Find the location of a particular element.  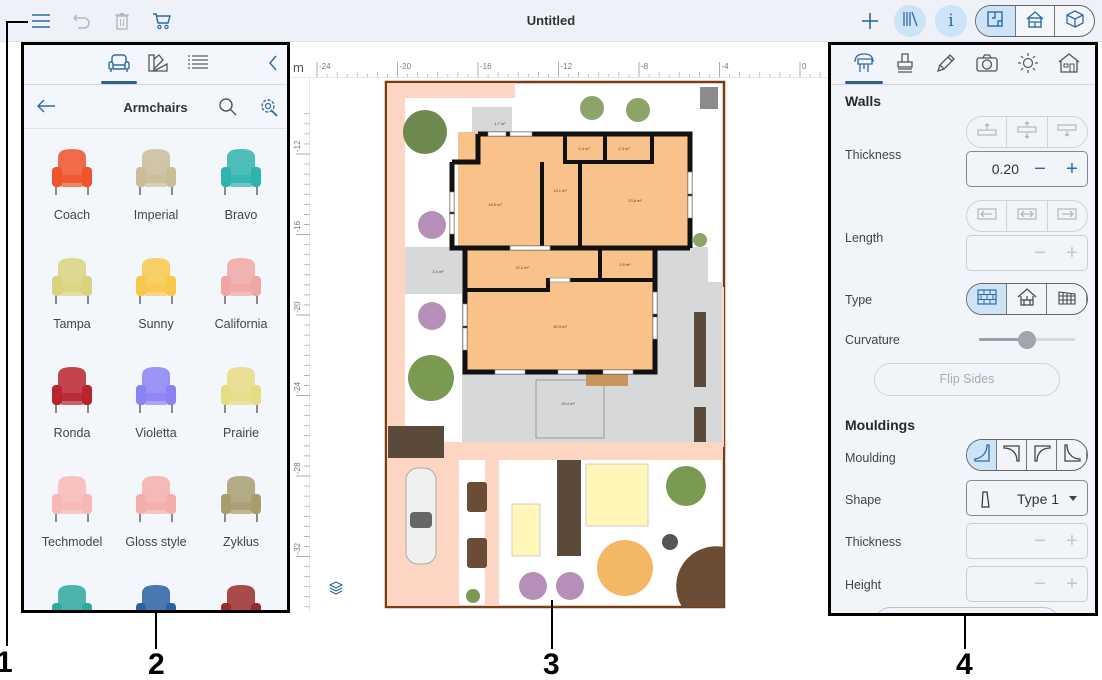

increase-thickness-button: + is located at coordinates (1072, 169).